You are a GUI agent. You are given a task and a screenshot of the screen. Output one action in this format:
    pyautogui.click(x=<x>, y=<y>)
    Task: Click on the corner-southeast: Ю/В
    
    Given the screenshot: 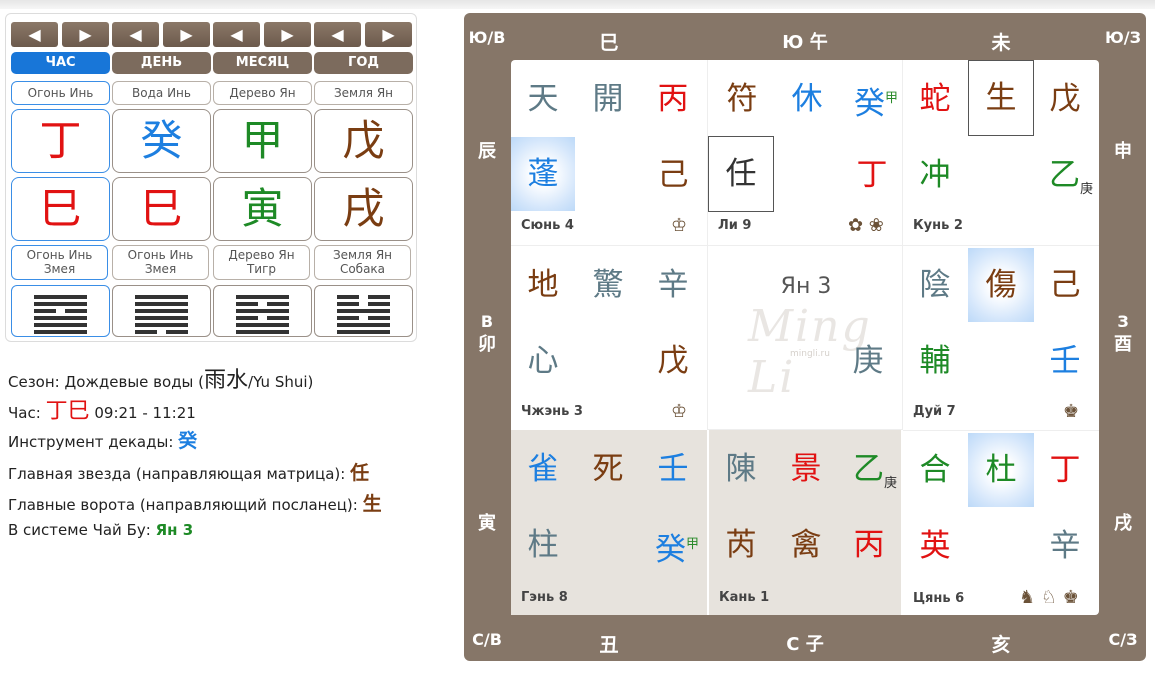 What is the action you would take?
    pyautogui.click(x=487, y=37)
    